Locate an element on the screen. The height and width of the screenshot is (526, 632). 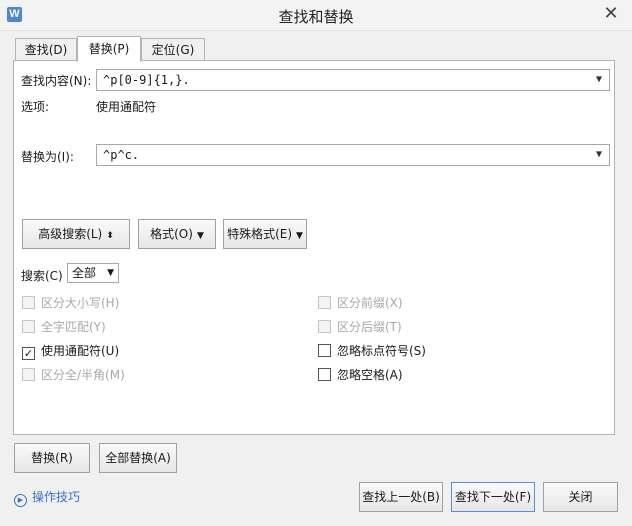
match-suffix-checkbox: 区分后缀(T) is located at coordinates (360, 327).